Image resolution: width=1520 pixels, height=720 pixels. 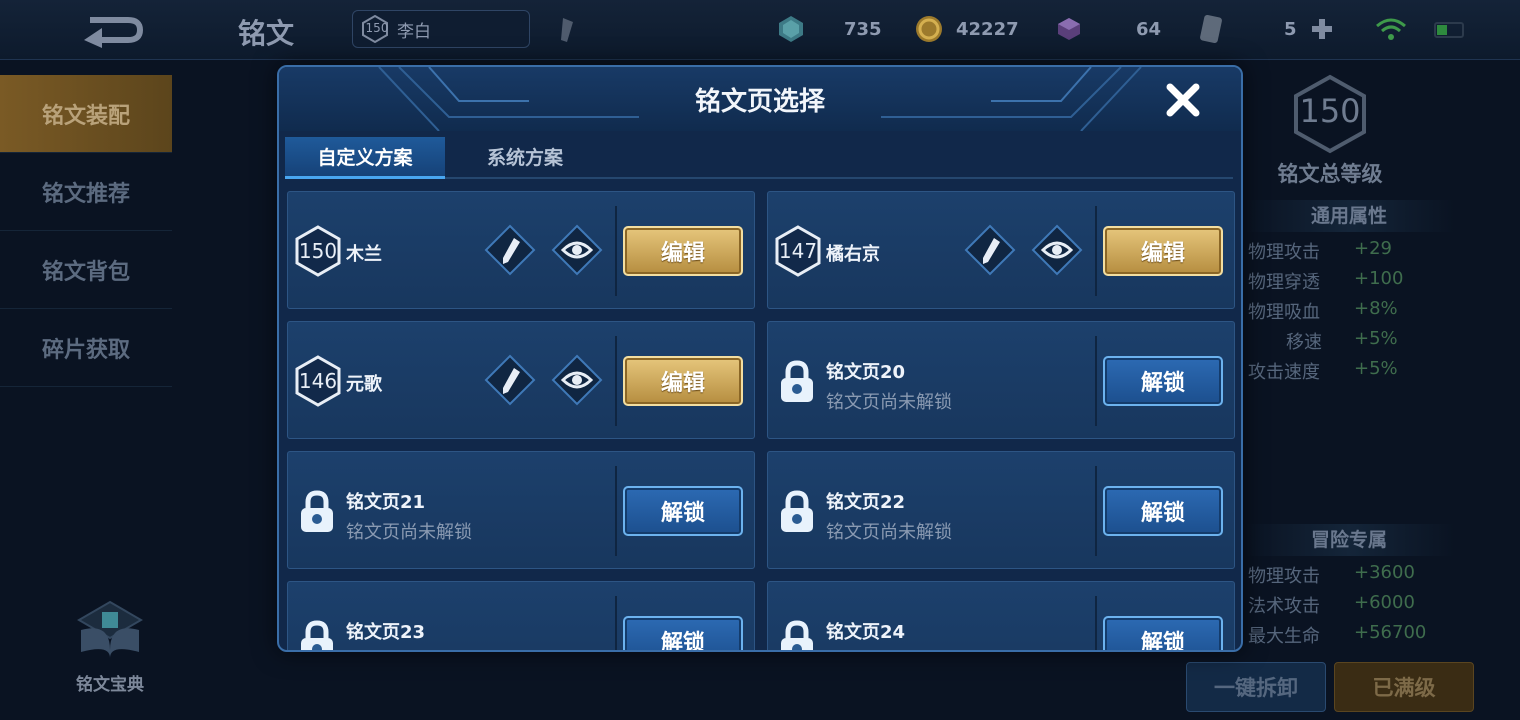 I want to click on attr-row: 法术攻击 +6000, so click(x=1331, y=604).